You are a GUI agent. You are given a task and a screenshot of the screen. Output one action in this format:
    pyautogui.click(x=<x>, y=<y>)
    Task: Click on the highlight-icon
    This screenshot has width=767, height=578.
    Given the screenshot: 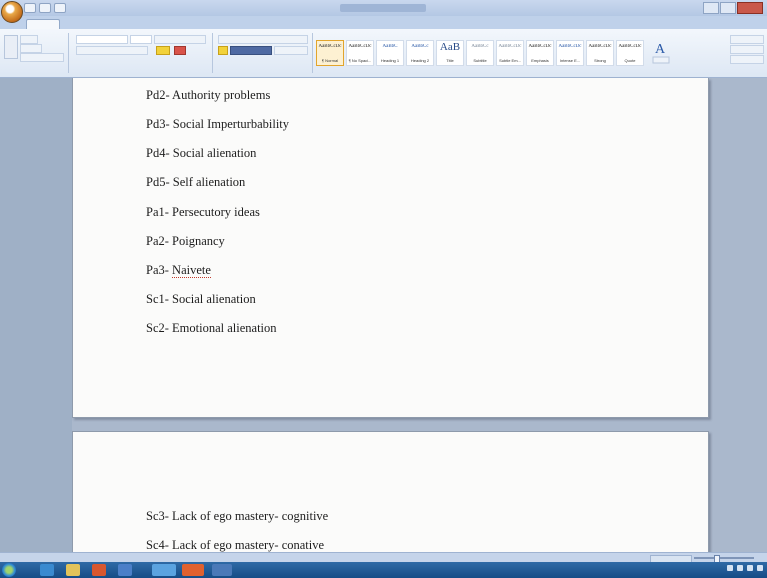 What is the action you would take?
    pyautogui.click(x=163, y=50)
    